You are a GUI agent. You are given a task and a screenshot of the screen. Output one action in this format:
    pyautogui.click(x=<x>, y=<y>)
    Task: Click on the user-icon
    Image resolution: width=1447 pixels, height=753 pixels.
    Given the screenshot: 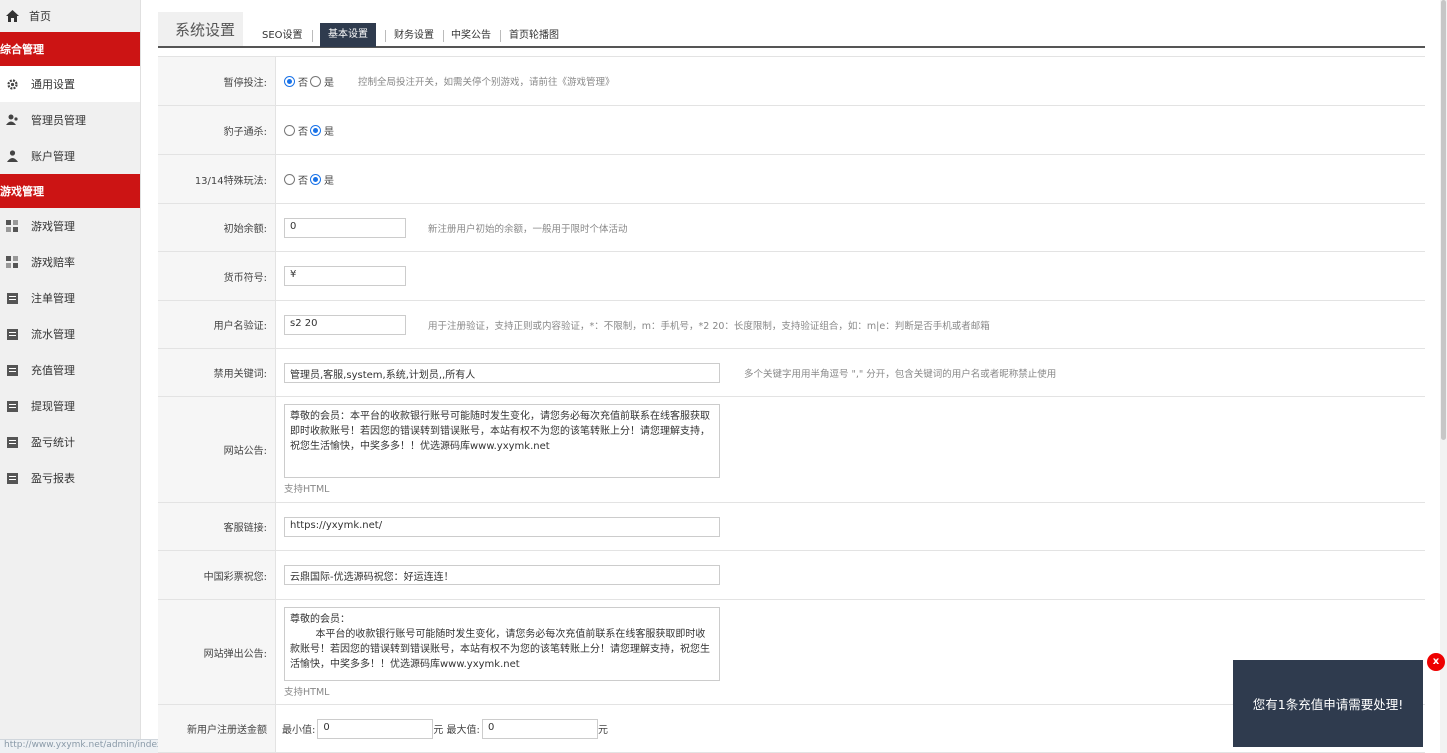 What is the action you would take?
    pyautogui.click(x=12, y=156)
    